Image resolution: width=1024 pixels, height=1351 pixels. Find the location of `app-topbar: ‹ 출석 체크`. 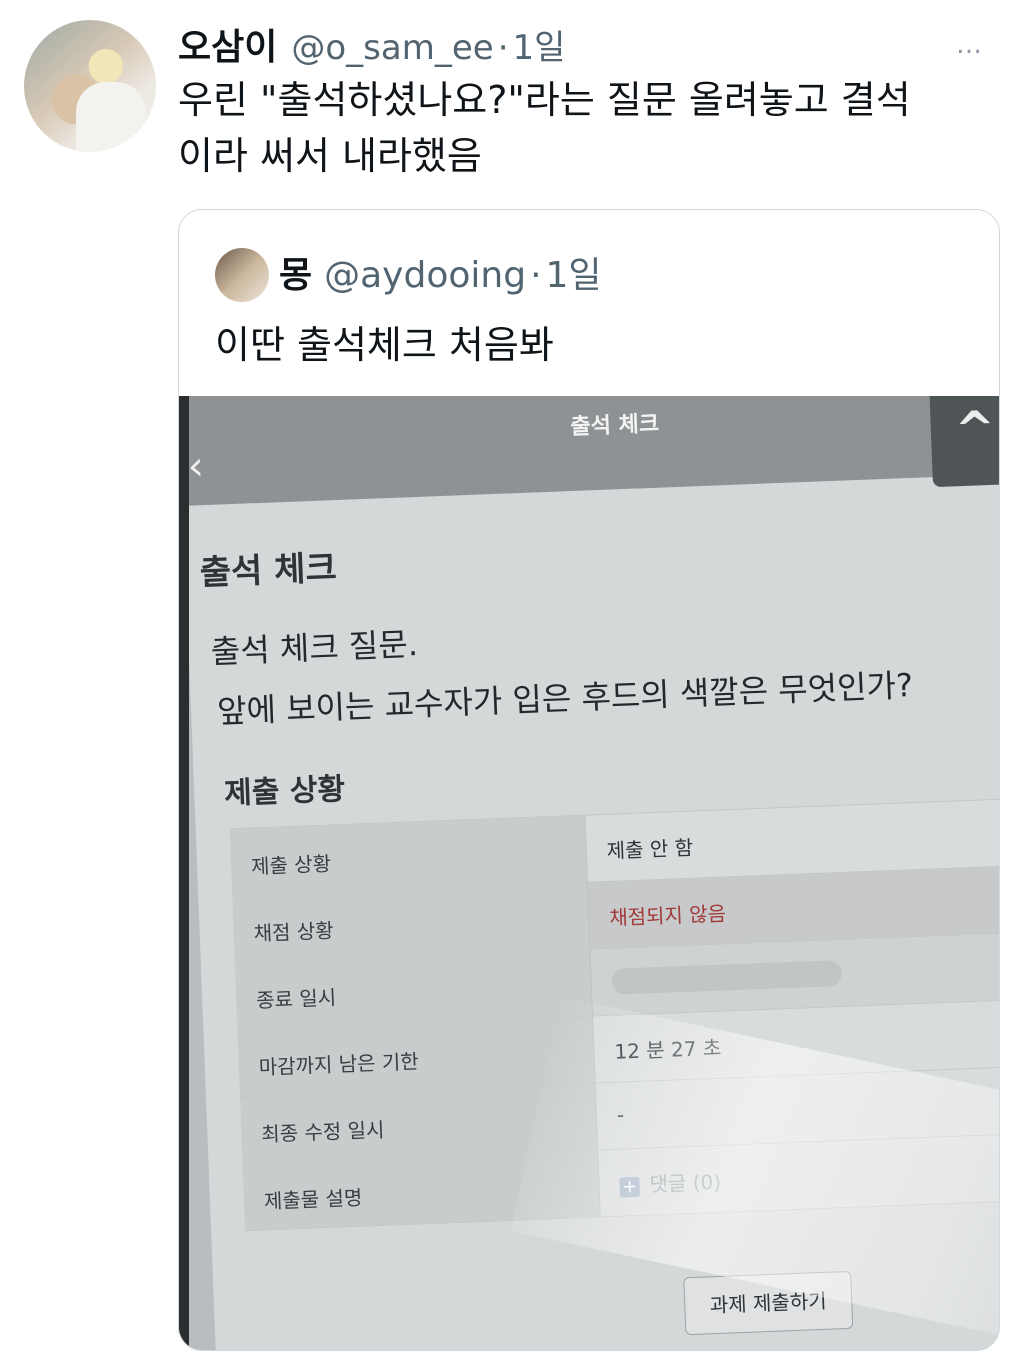

app-topbar: ‹ 출석 체크 is located at coordinates (589, 451).